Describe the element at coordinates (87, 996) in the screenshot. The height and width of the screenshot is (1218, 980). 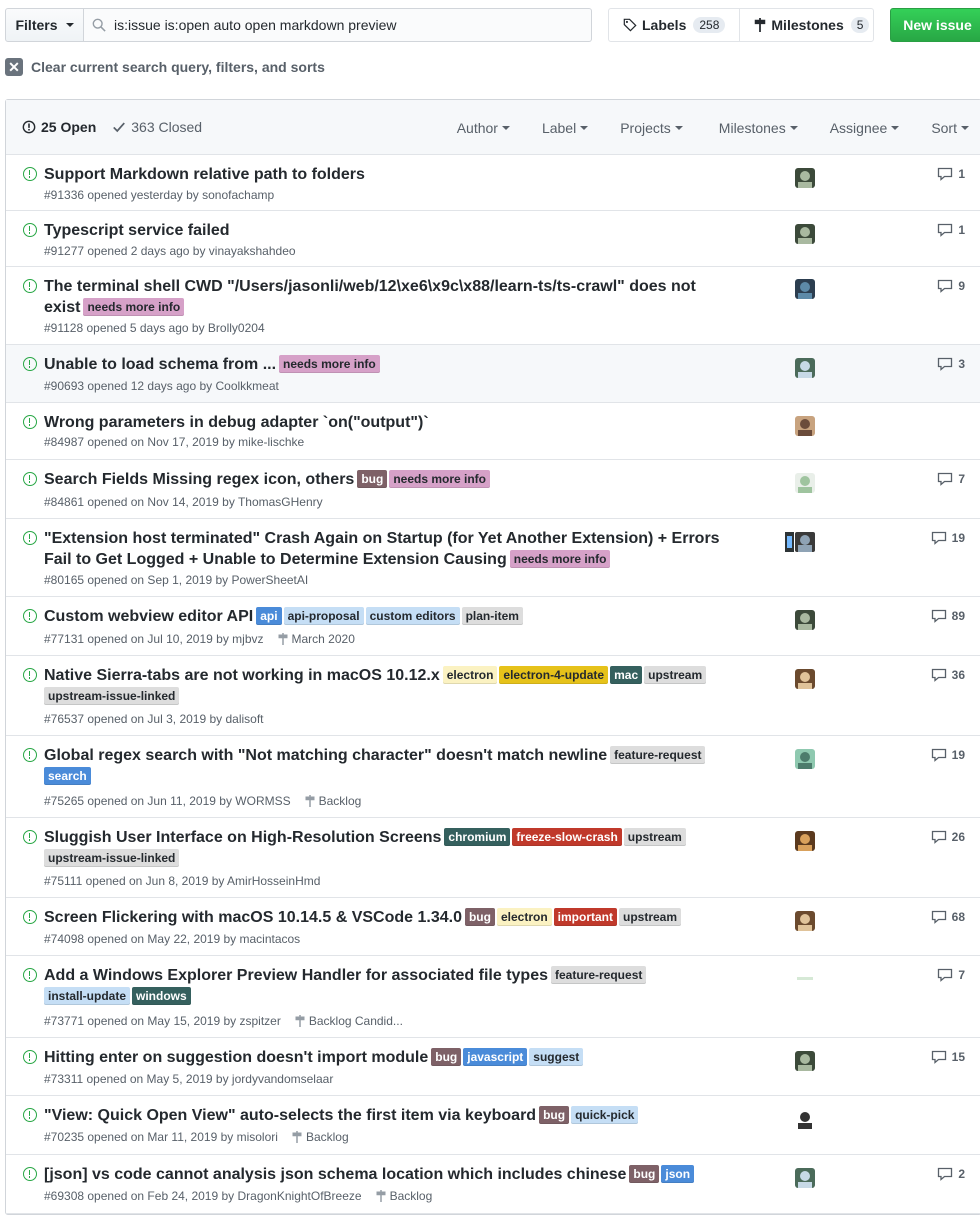
I see `issue-label: install-update` at that location.